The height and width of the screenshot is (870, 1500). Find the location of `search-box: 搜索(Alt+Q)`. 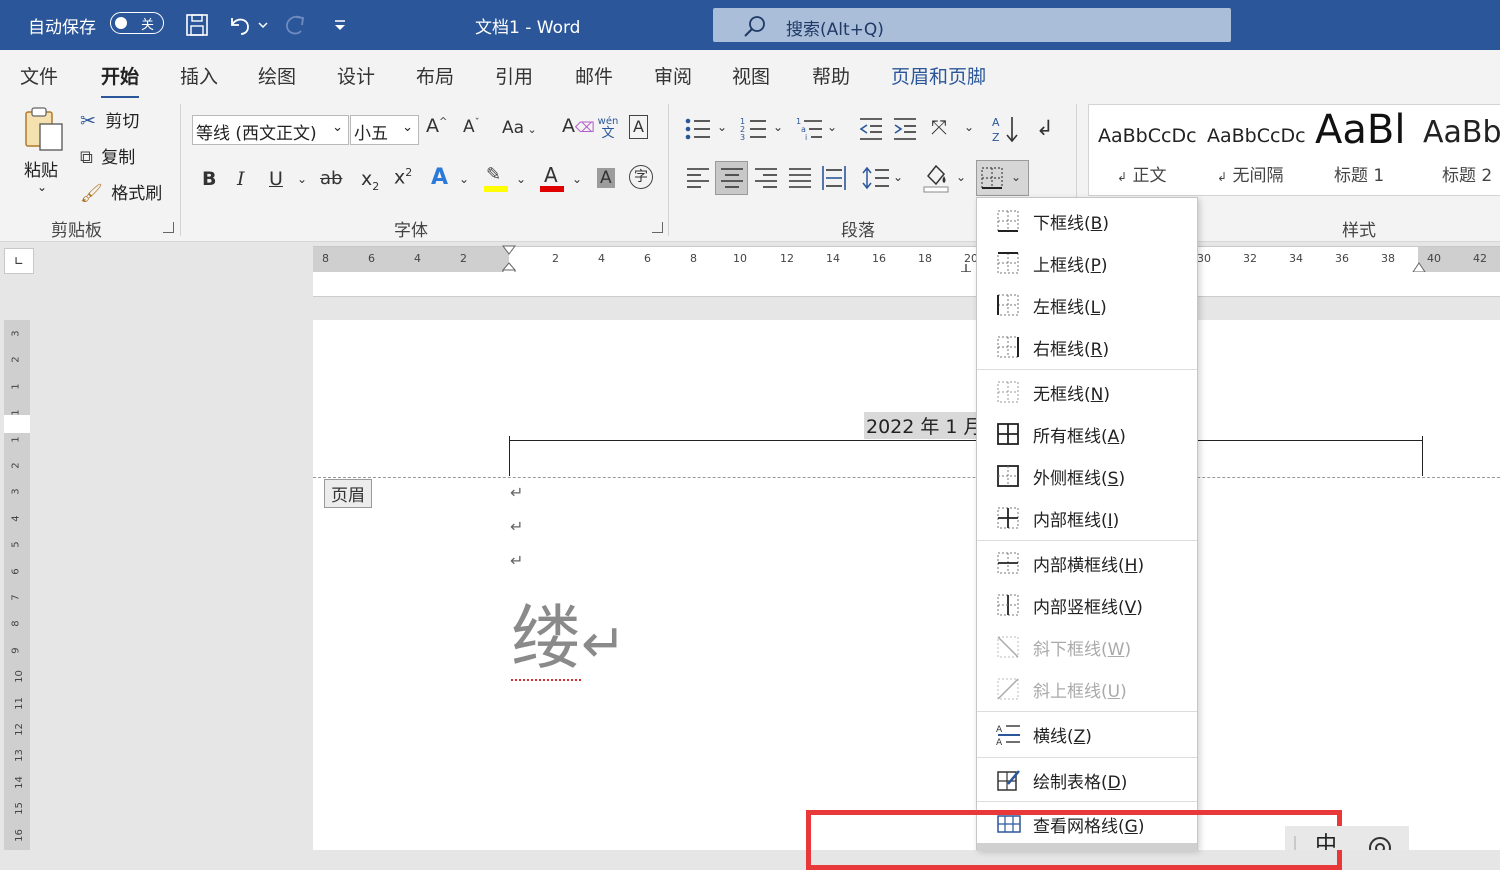

search-box: 搜索(Alt+Q) is located at coordinates (972, 25).